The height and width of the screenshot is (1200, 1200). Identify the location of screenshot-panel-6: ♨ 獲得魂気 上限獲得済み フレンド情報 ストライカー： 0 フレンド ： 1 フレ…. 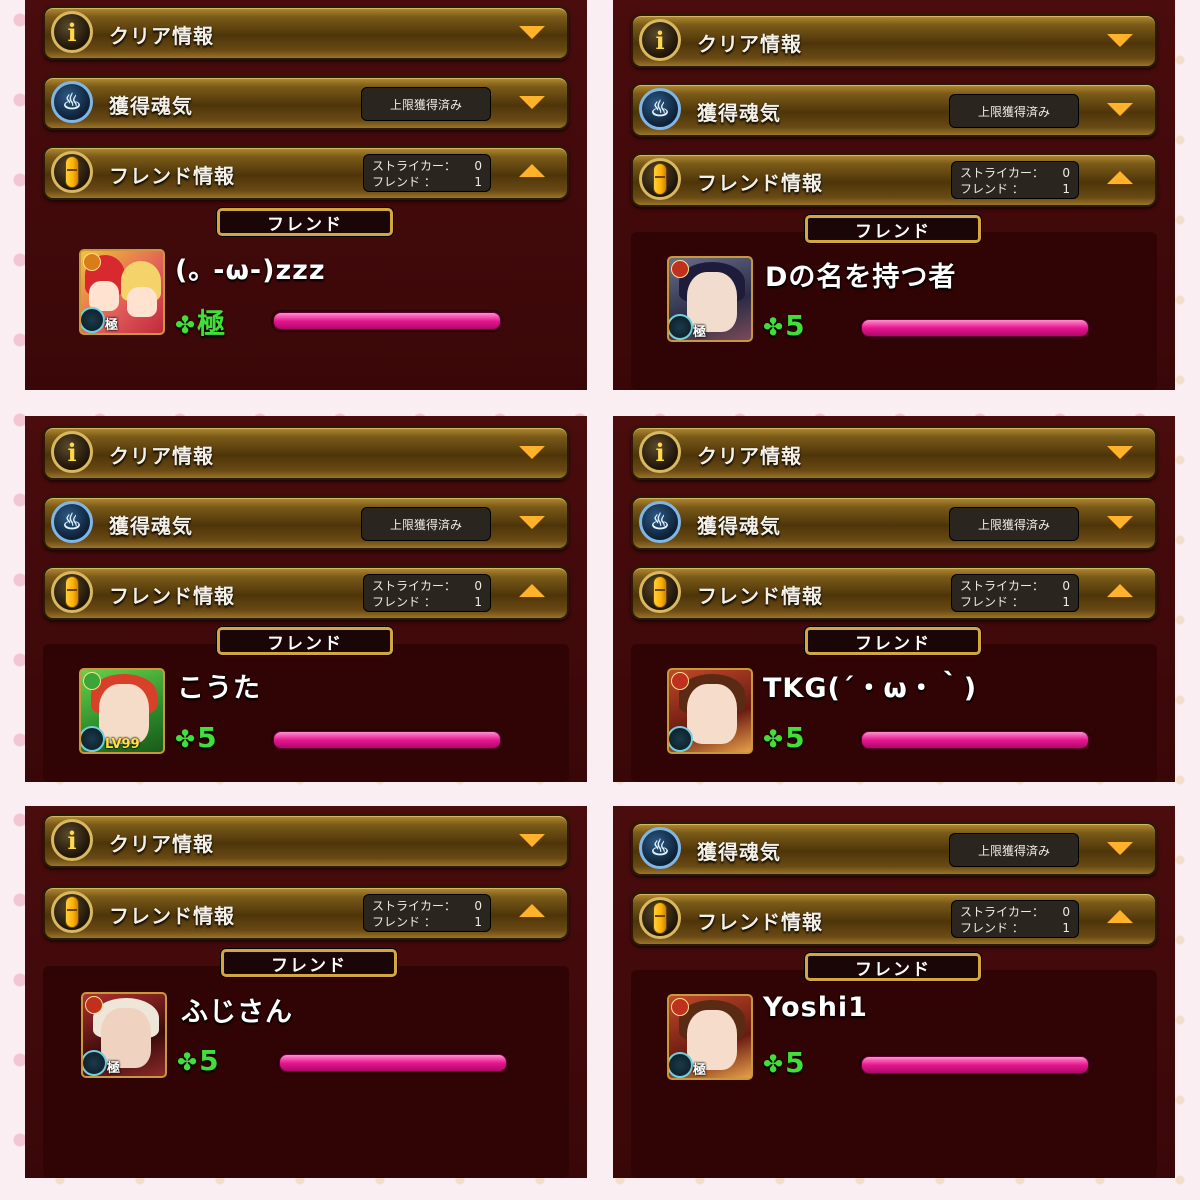
(894, 992).